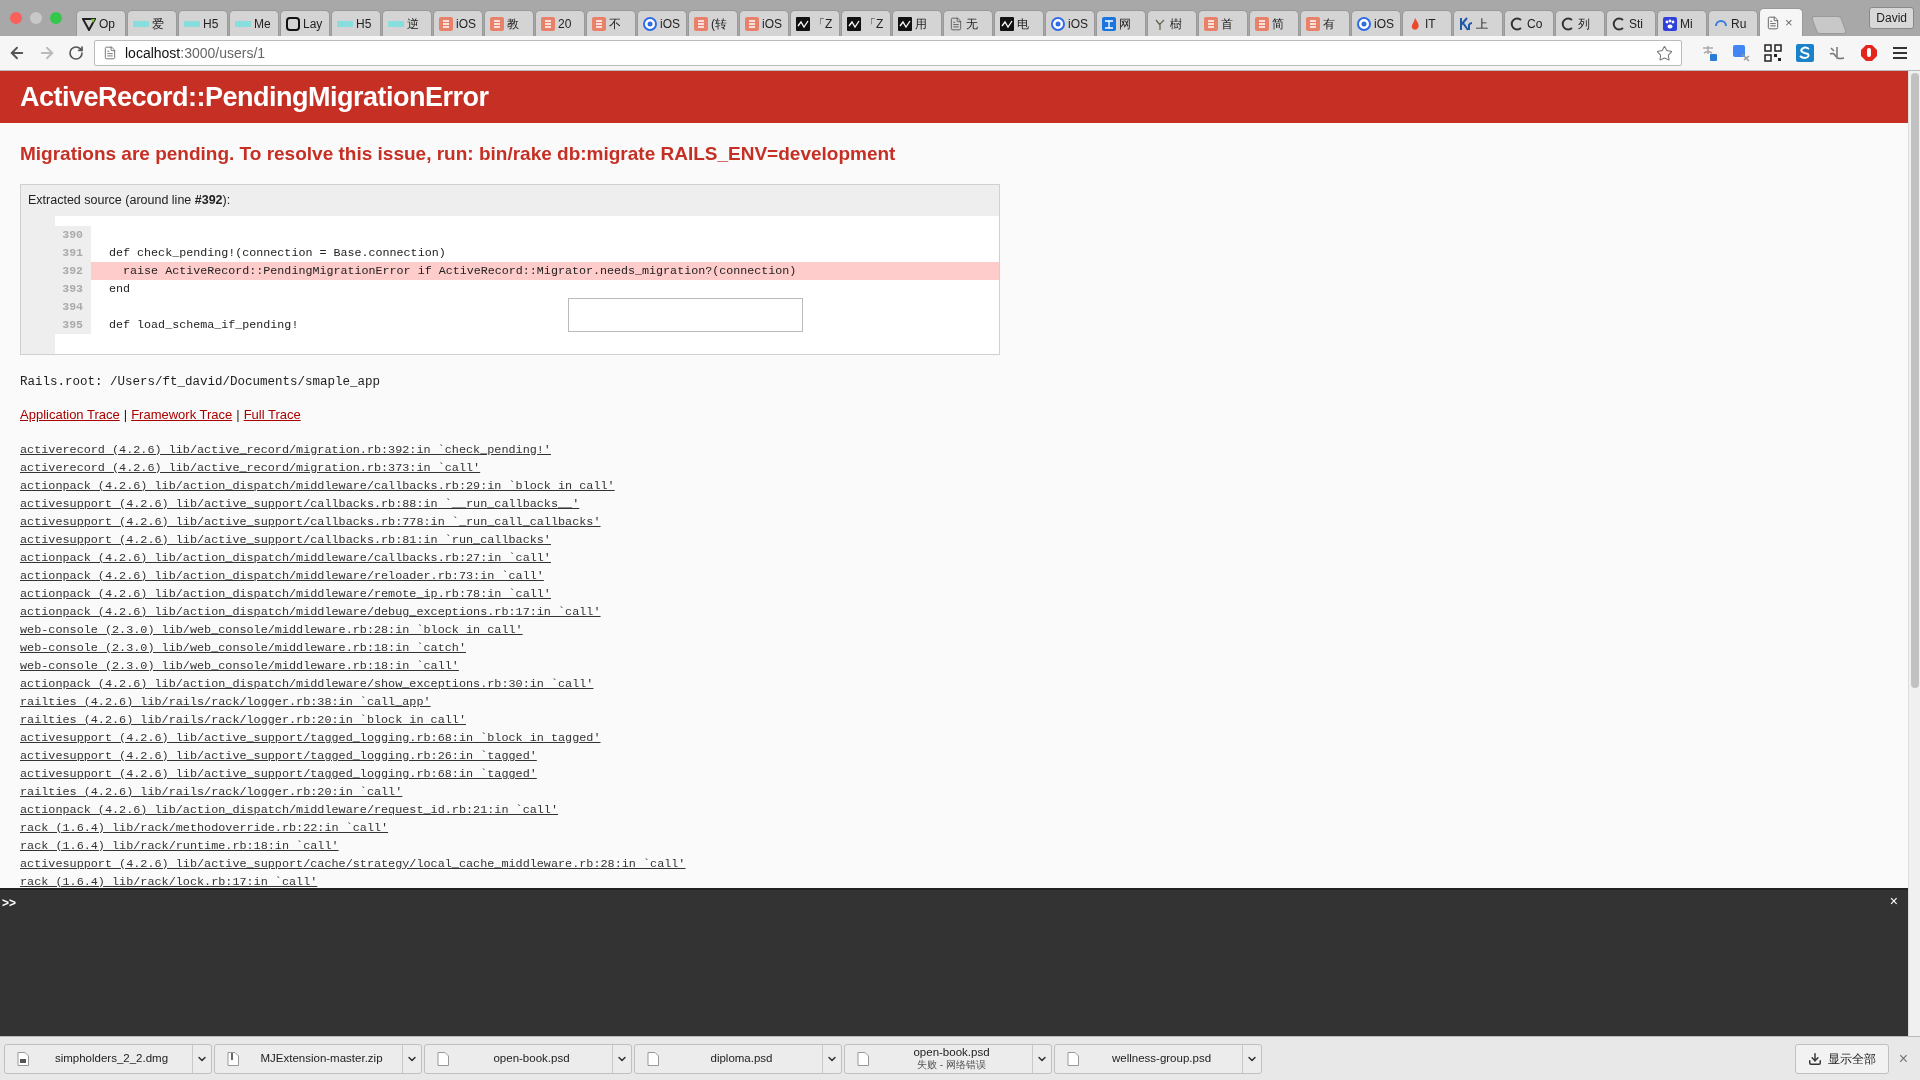  Describe the element at coordinates (278, 773) in the screenshot. I see `trace-link: activesupport (4.2.6) lib/active_support/tagged_logging.rb:68:in `tagged'` at that location.